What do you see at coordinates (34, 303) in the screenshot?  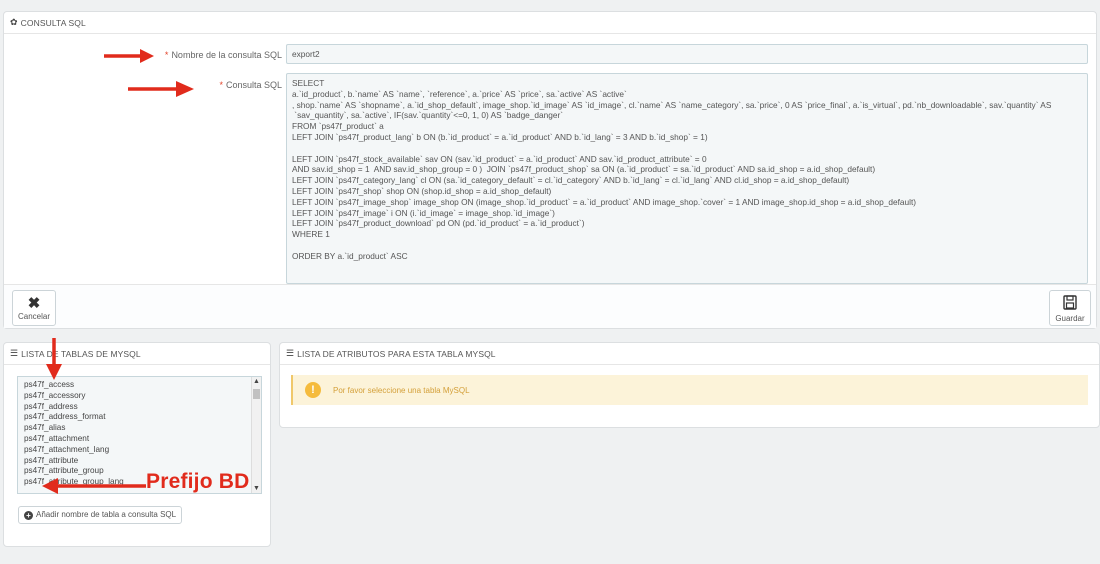 I see `close-icon: ✖` at bounding box center [34, 303].